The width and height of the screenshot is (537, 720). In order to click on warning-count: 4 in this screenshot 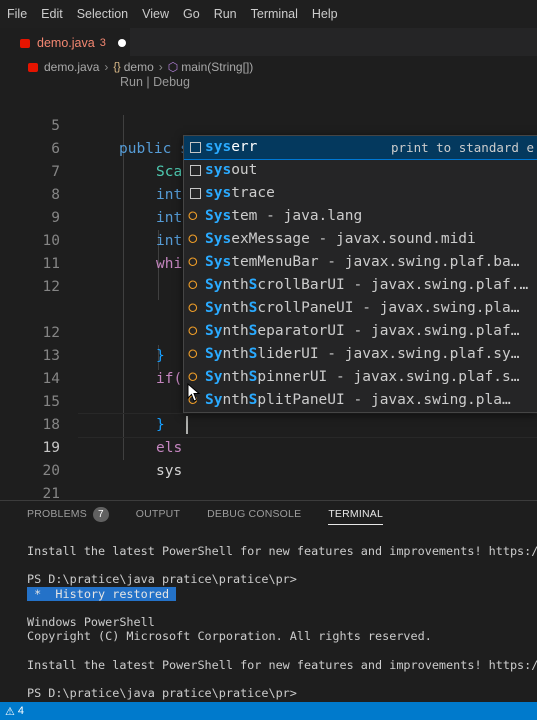, I will do `click(21, 711)`.